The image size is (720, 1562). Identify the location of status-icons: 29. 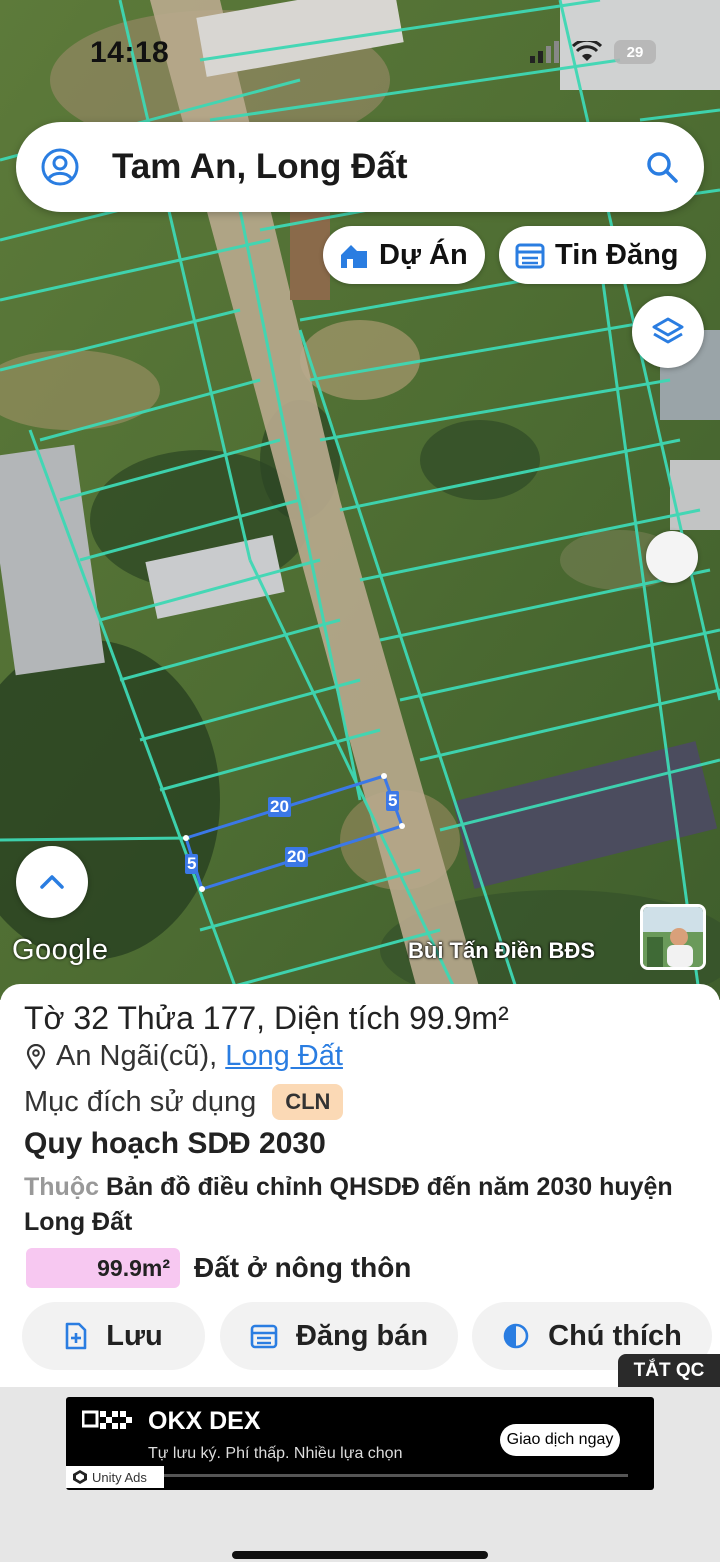
(593, 52).